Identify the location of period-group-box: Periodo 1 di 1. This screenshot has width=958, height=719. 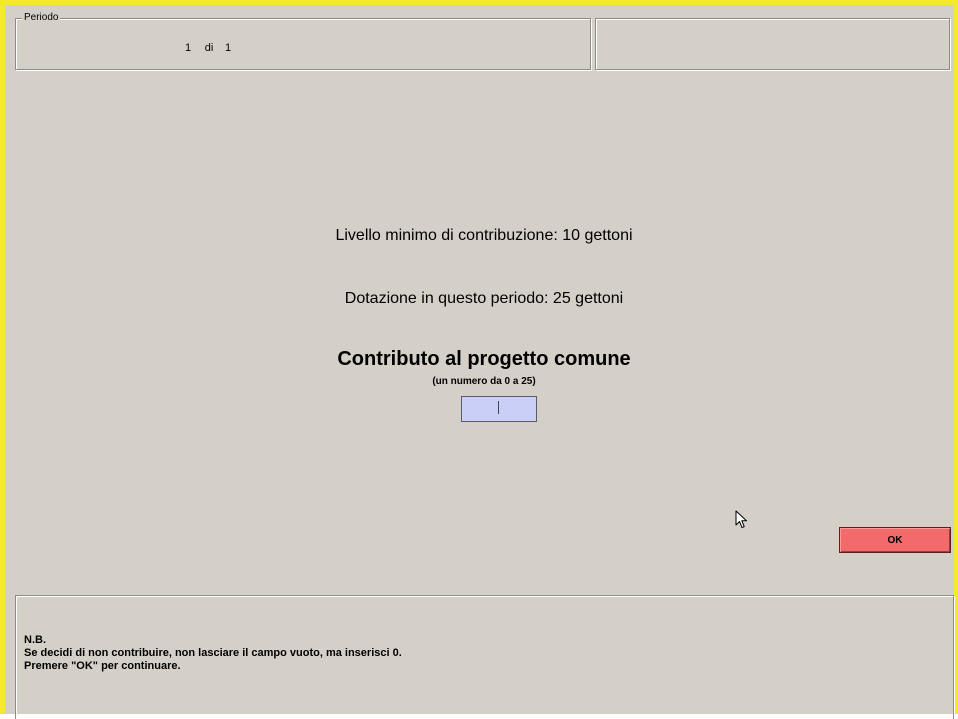
(303, 40).